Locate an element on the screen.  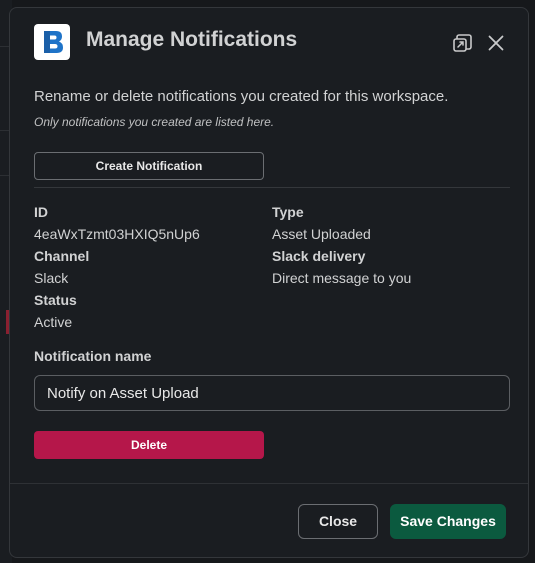
channel-value: Slack is located at coordinates (51, 278).